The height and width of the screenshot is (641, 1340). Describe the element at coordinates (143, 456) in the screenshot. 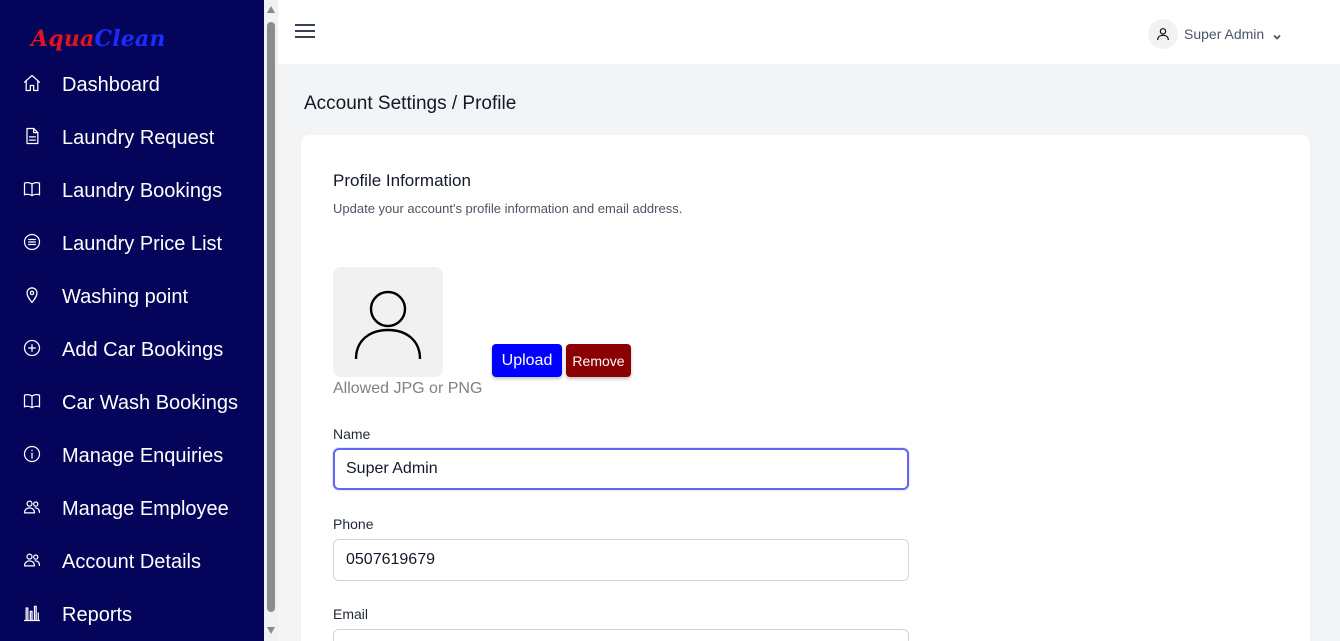

I see `sidebar-item-label: Manage Enquiries` at that location.